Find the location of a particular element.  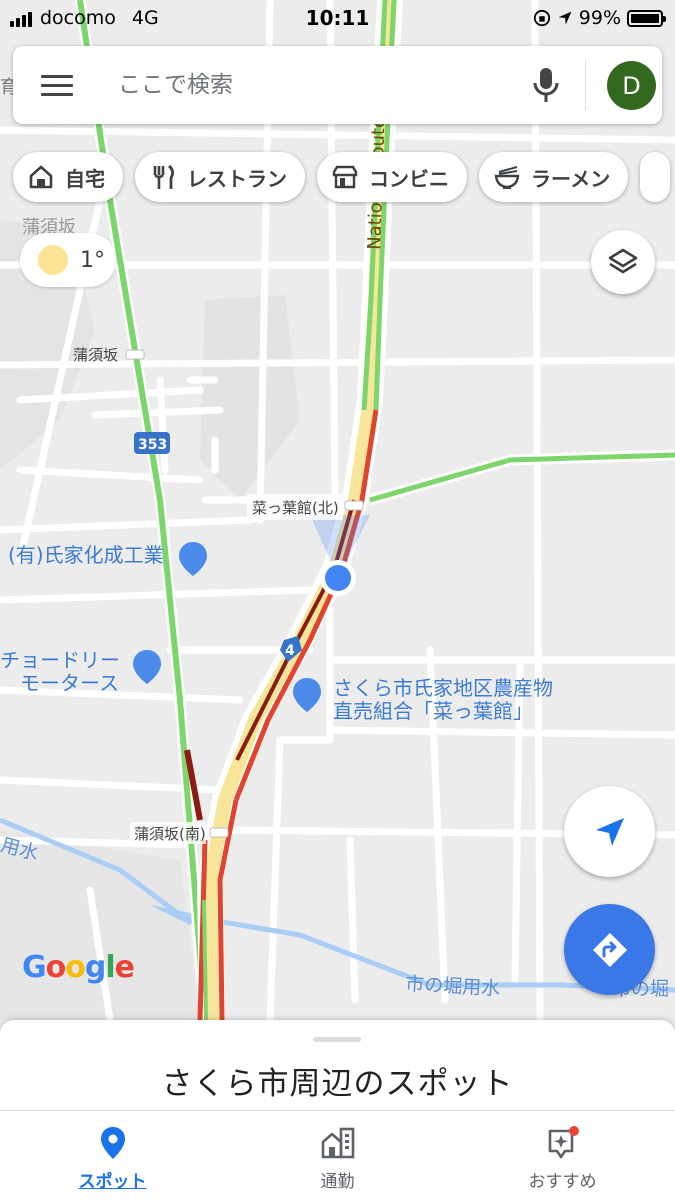

category-chips: 自宅 レストラン コンビニ ラーメン is located at coordinates (342, 177).